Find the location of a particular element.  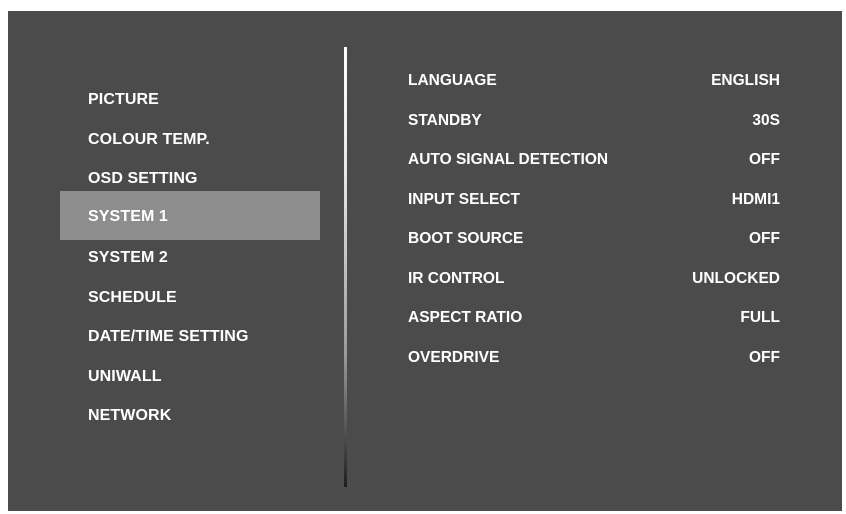

setting-label: LANGUAGE is located at coordinates (452, 80).